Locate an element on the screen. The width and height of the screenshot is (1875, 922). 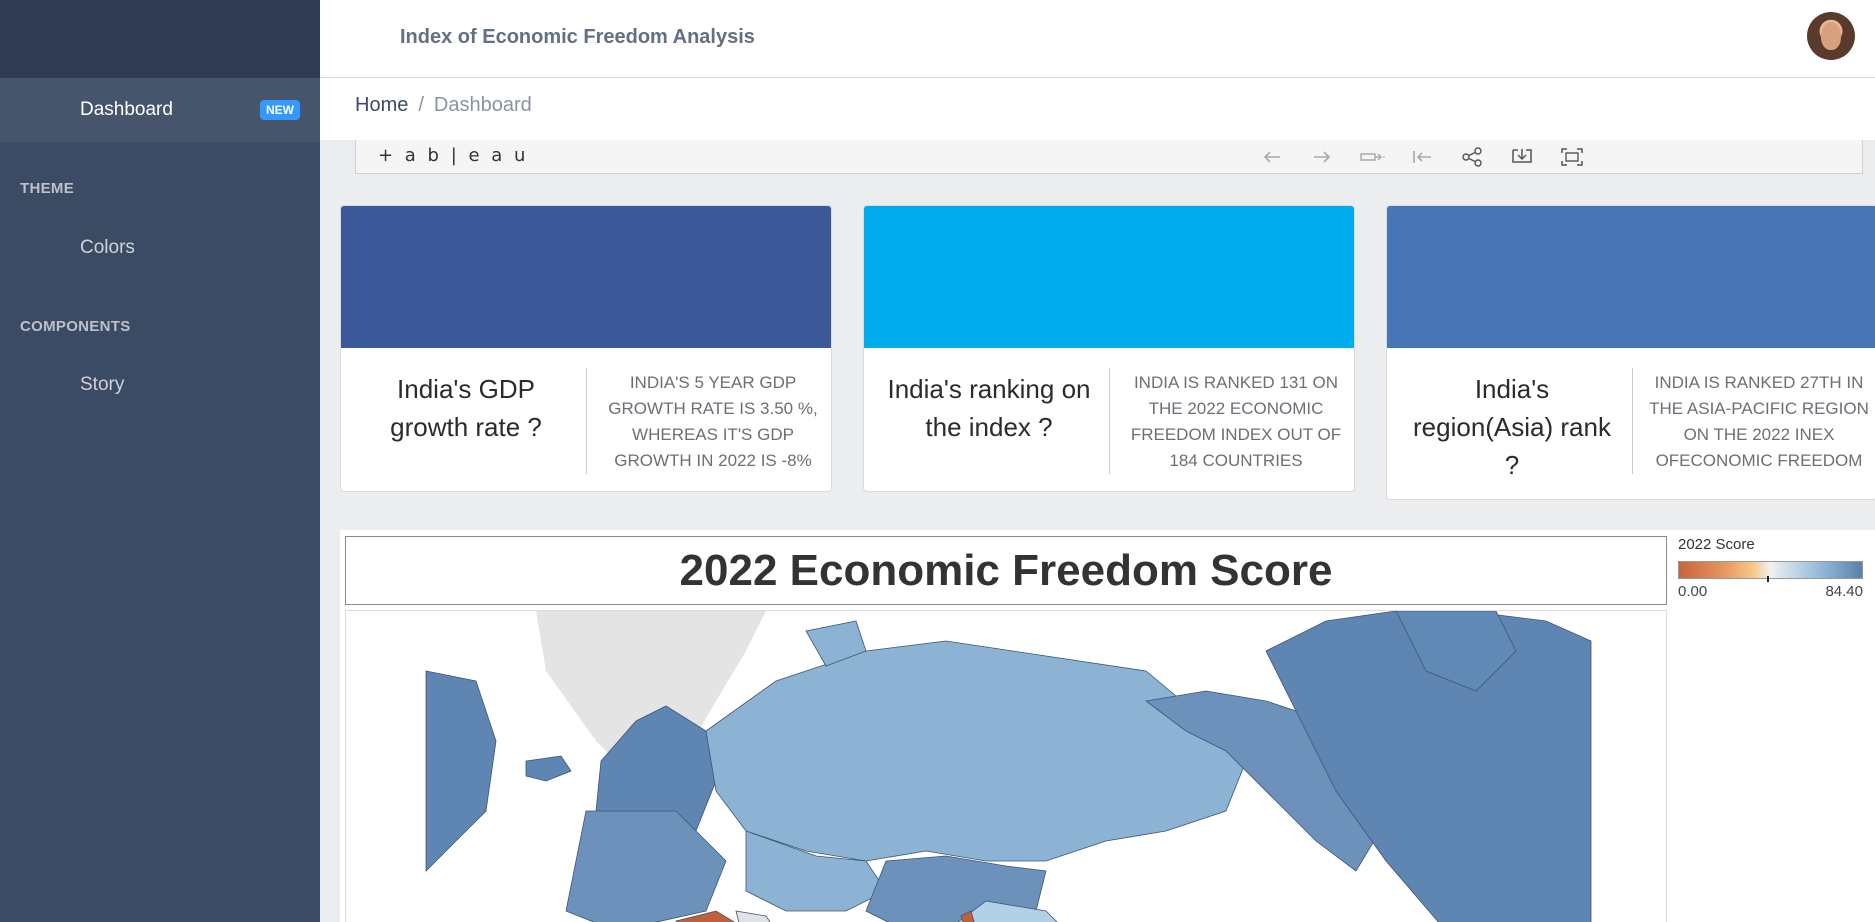
app-title: Index of Economic Freedom Analysis is located at coordinates (577, 37).